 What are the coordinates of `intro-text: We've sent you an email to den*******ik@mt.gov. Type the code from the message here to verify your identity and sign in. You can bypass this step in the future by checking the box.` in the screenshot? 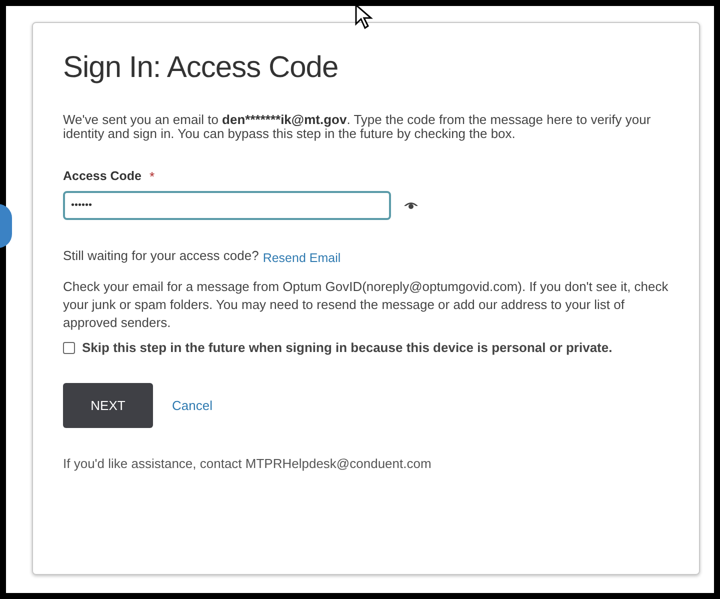 It's located at (357, 127).